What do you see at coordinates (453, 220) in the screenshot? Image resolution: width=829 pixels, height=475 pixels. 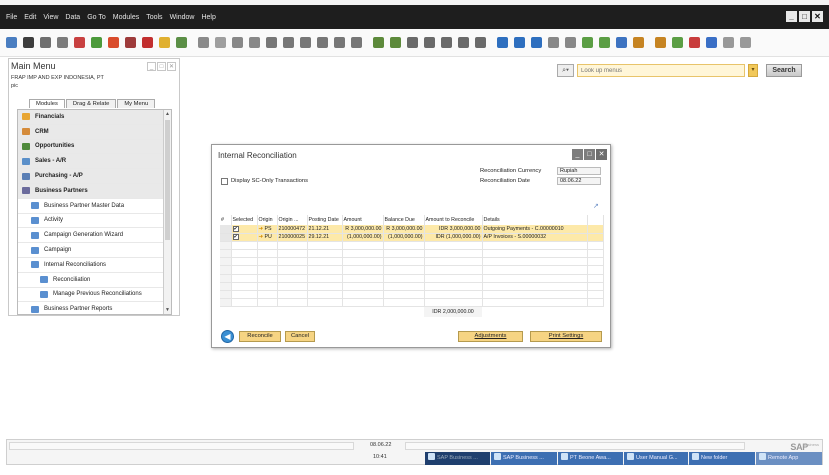 I see `column-header: Amount to Reconcile` at bounding box center [453, 220].